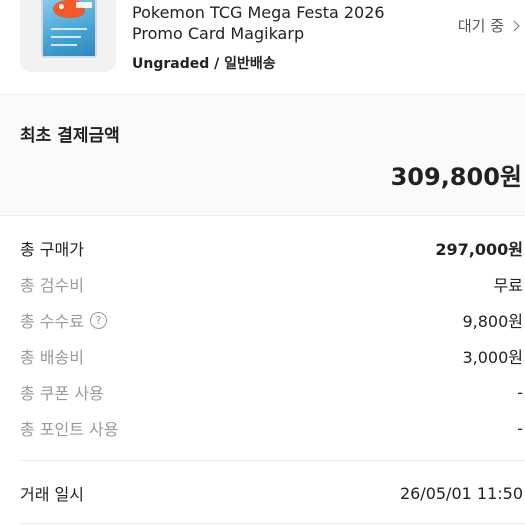  What do you see at coordinates (84, 5) in the screenshot?
I see `card-logo-badge` at bounding box center [84, 5].